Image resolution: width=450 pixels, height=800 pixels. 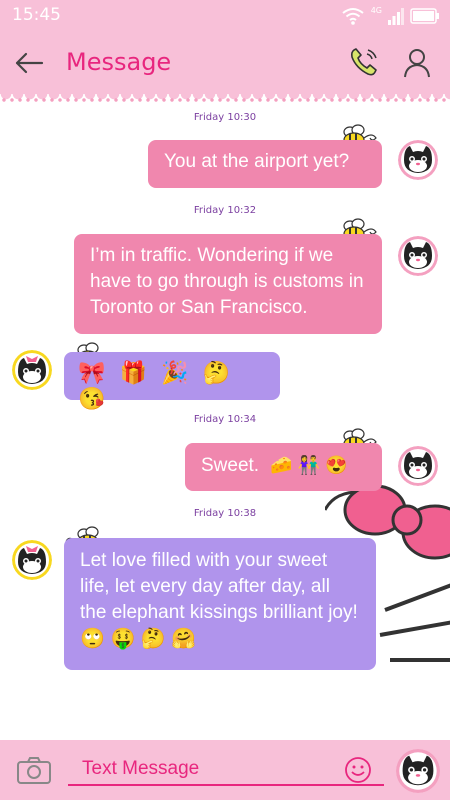 I want to click on page-title: Message, so click(x=119, y=62).